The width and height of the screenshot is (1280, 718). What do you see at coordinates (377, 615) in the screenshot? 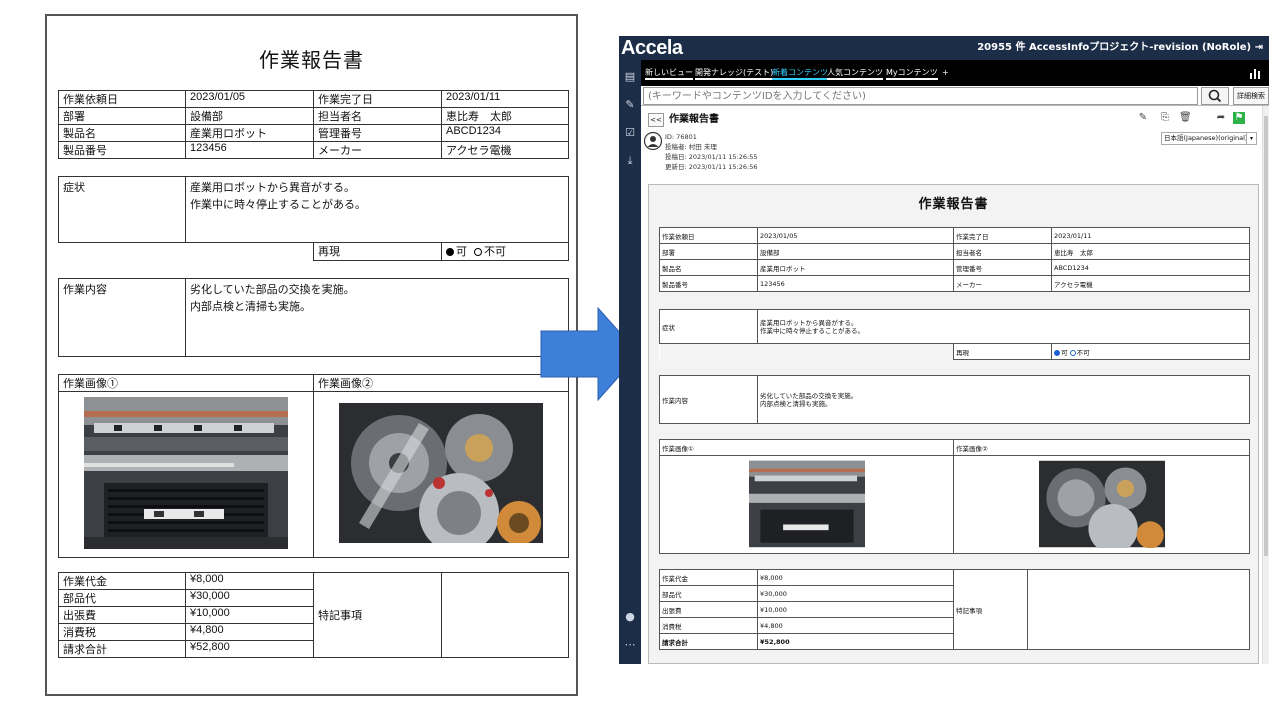
I see `label-notes: 特記事項` at bounding box center [377, 615].